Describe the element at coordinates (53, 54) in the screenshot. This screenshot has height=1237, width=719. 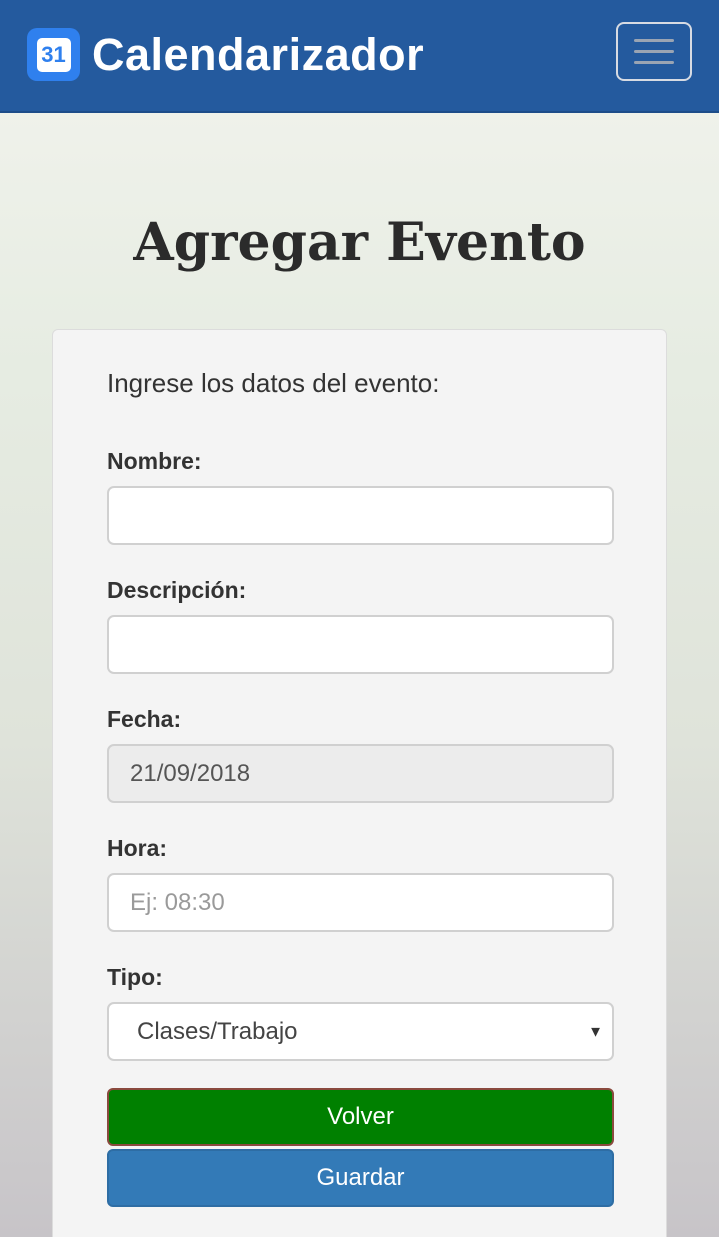
I see `calendar-icon: 31` at that location.